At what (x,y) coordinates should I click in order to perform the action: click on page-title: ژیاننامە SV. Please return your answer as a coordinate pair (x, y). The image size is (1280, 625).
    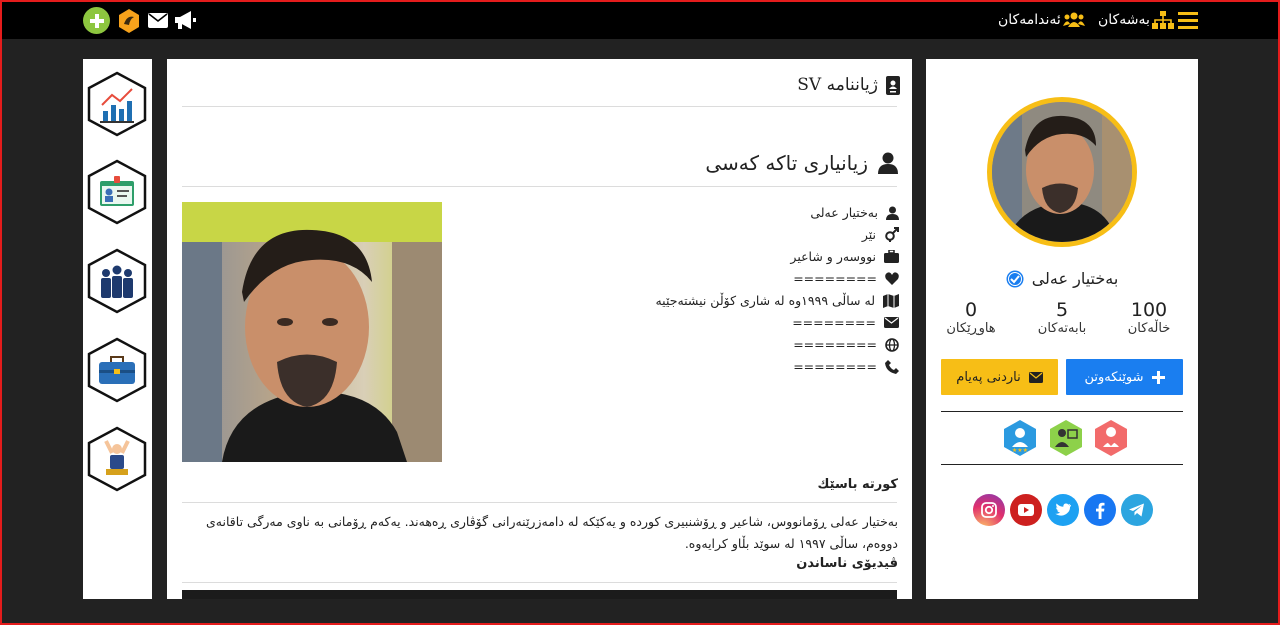
    Looking at the image, I should click on (837, 85).